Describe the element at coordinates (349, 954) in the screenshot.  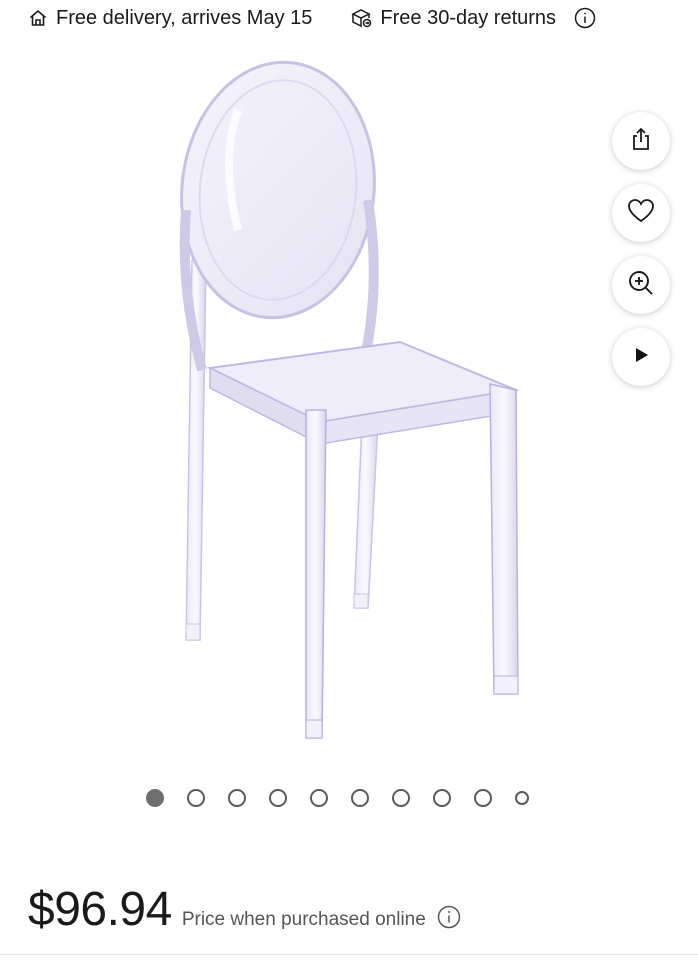
I see `divider` at that location.